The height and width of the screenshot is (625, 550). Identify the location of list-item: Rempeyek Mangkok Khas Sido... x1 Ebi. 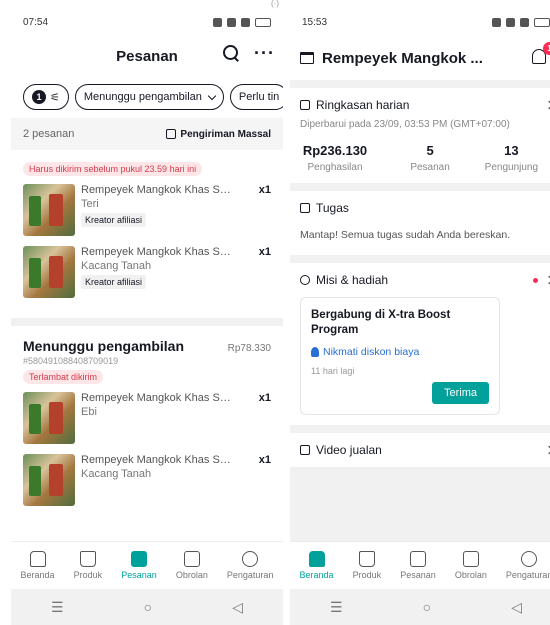
(147, 418).